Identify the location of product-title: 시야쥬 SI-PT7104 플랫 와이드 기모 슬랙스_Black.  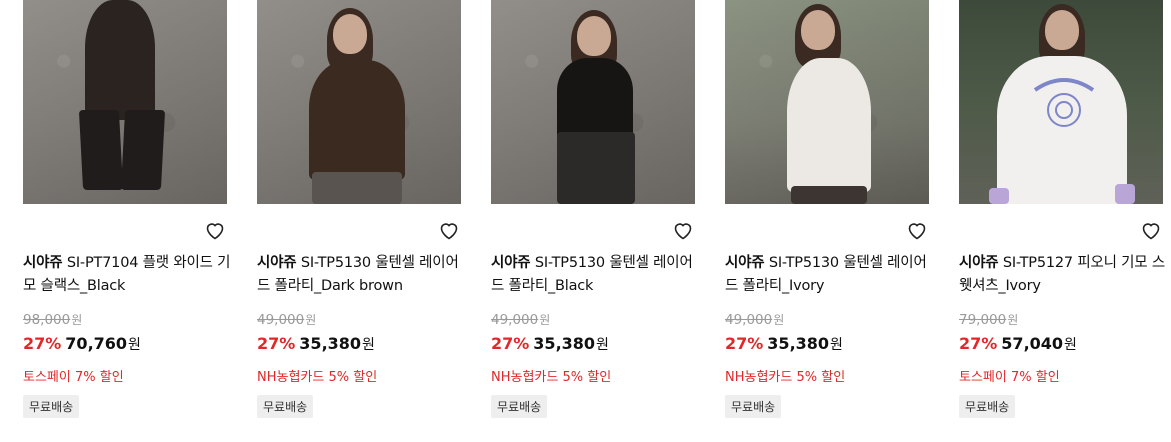
(128, 275).